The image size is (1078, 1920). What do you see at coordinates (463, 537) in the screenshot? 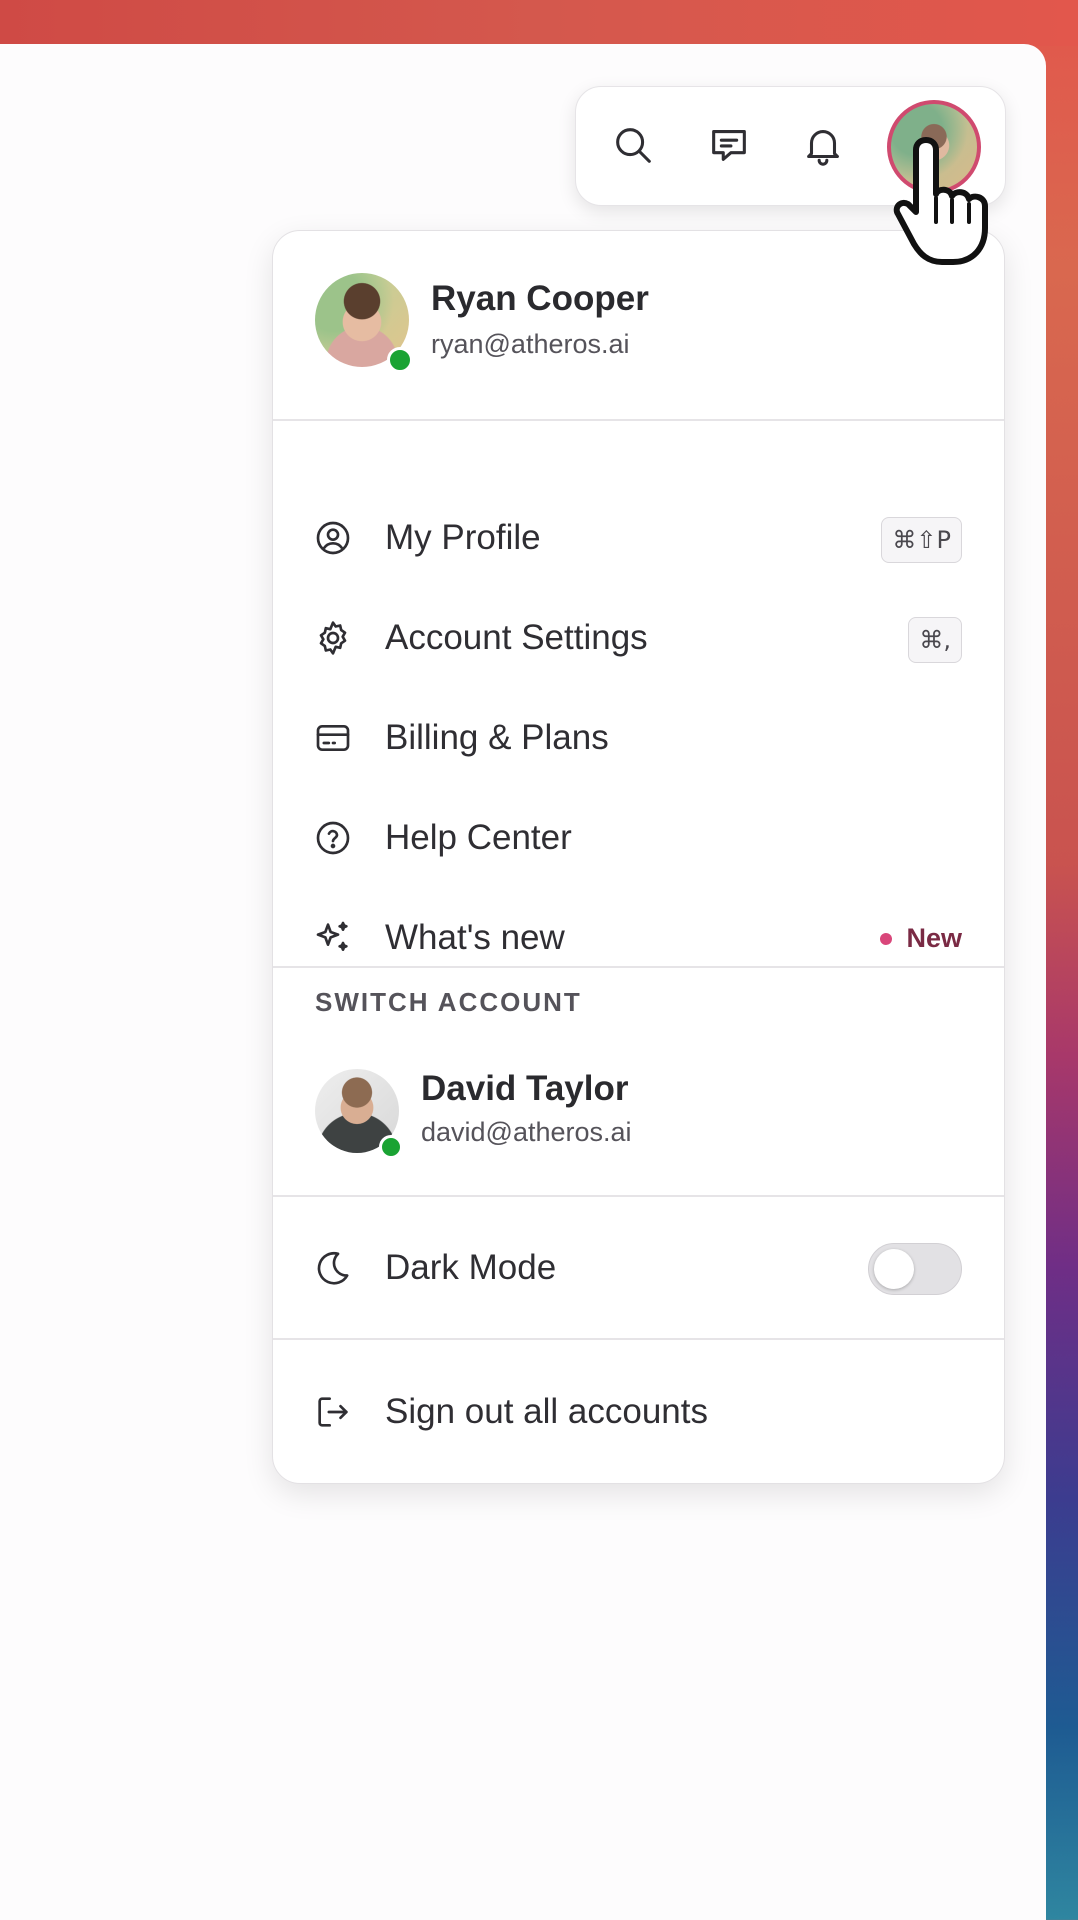
I see `menu-item-label: My Profile` at bounding box center [463, 537].